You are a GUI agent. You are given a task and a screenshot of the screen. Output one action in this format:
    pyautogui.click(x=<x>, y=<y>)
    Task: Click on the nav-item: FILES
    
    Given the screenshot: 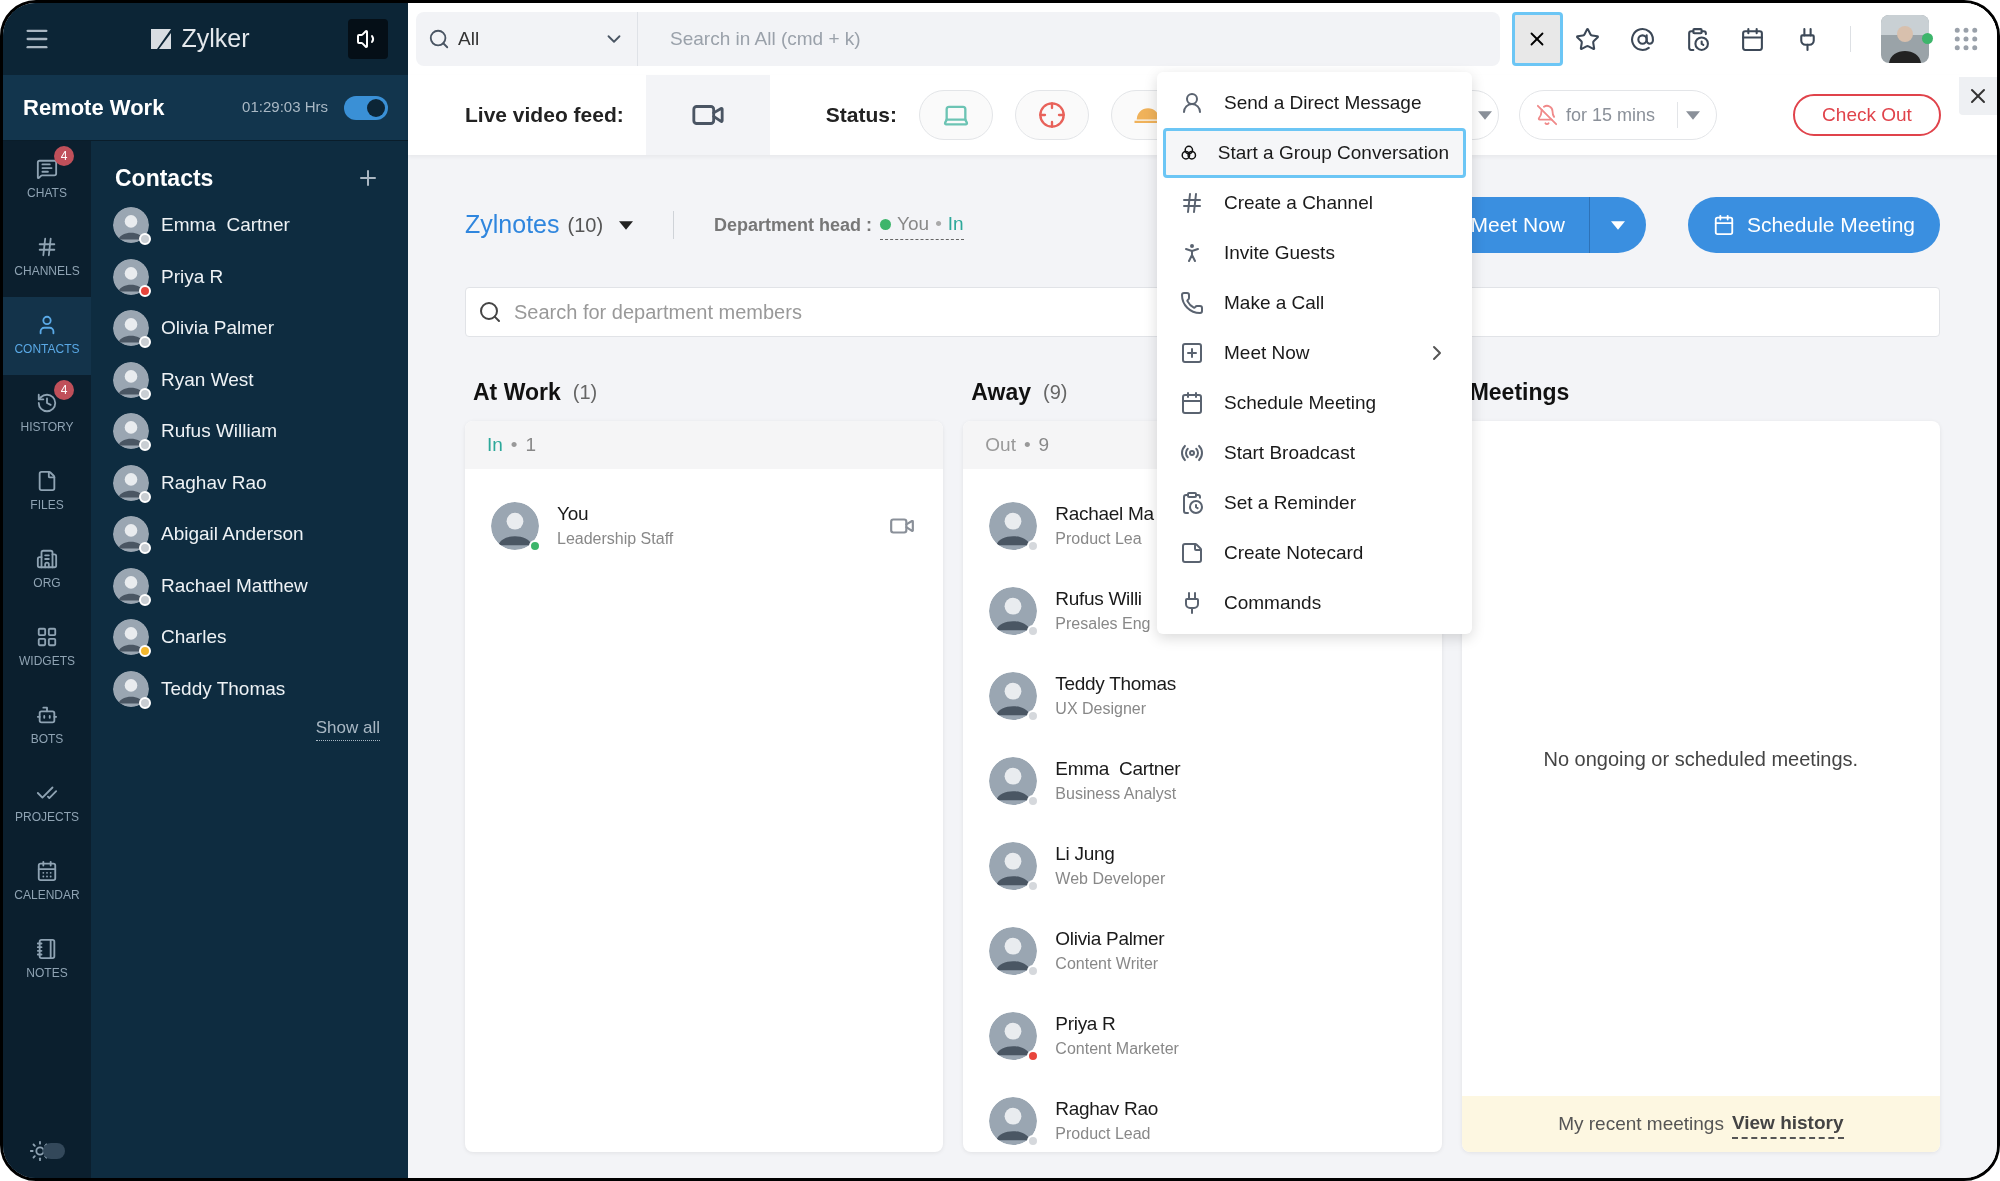 What is the action you would take?
    pyautogui.click(x=47, y=492)
    